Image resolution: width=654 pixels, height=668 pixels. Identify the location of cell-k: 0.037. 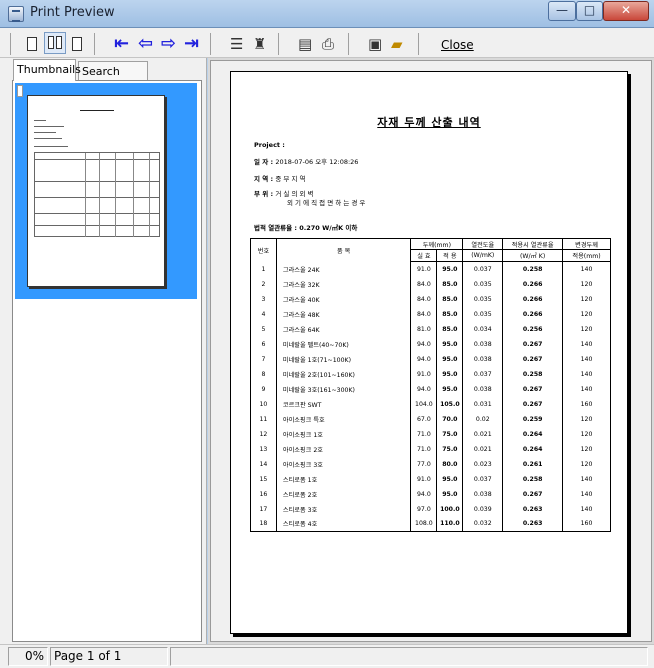
(483, 374).